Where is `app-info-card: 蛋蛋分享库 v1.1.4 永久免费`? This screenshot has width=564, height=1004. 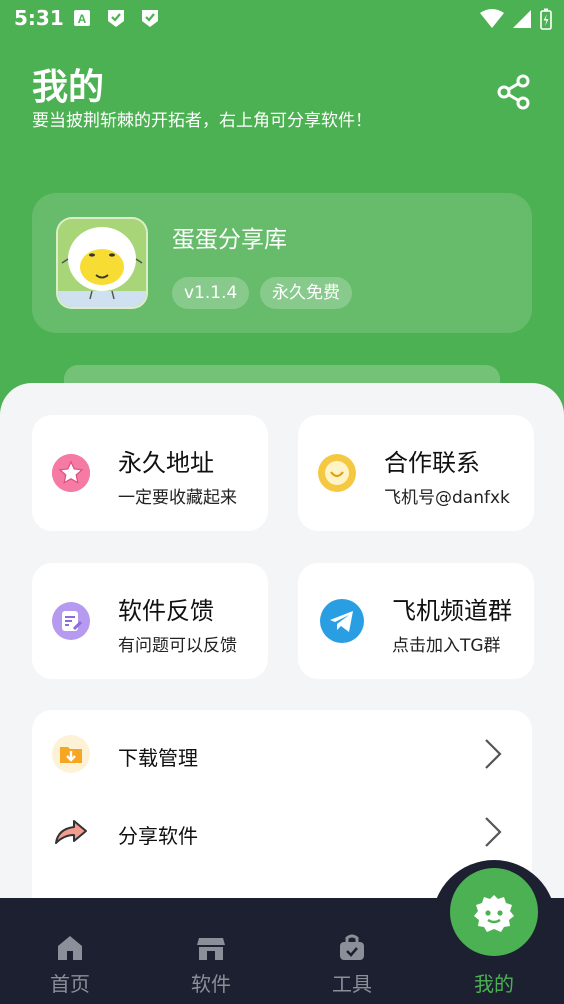
app-info-card: 蛋蛋分享库 v1.1.4 永久免费 is located at coordinates (282, 263).